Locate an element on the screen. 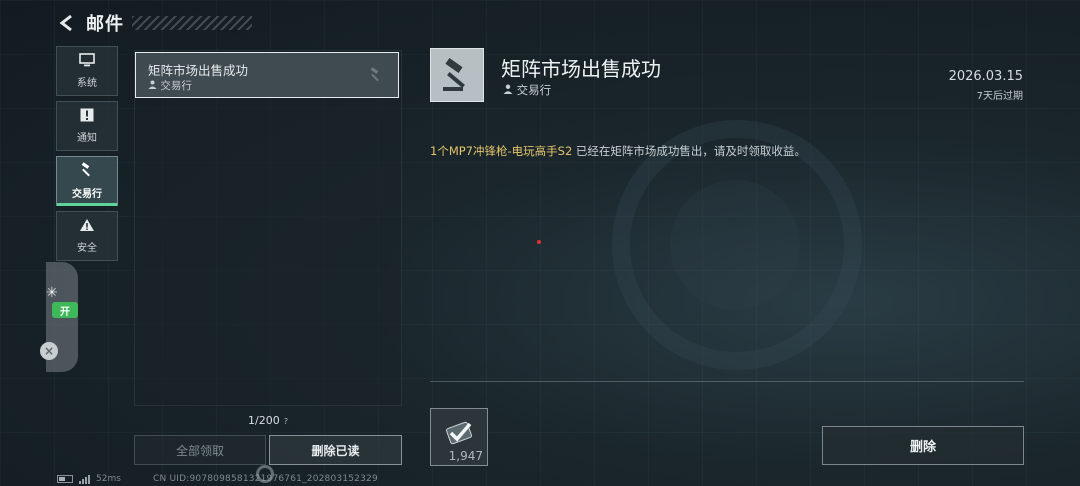  mail-body-item: 1个MP7冲锋枪-电玩高手S2 is located at coordinates (501, 151).